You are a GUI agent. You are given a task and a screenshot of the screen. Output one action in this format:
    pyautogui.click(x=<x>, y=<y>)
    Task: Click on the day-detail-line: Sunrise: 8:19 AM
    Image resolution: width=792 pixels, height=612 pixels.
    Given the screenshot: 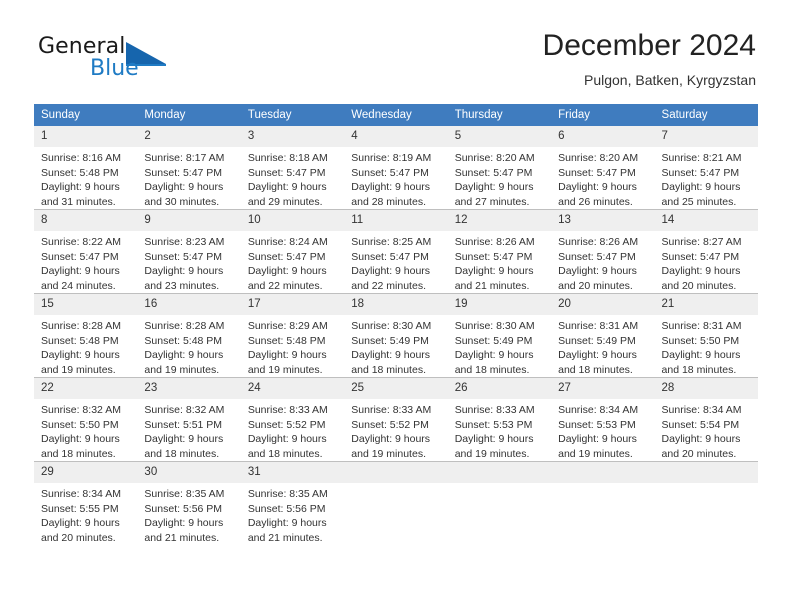 What is the action you would take?
    pyautogui.click(x=391, y=158)
    